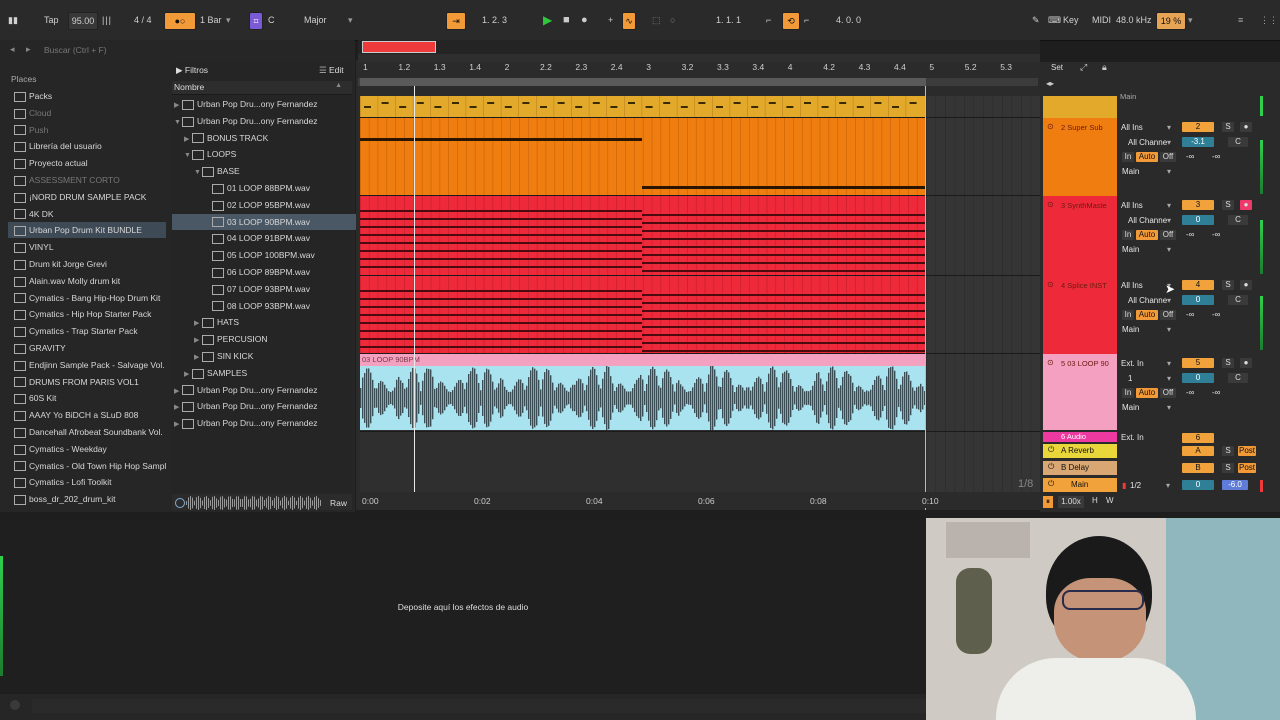 The height and width of the screenshot is (720, 1280). What do you see at coordinates (76, 415) in the screenshot?
I see `place-item: AAAY Yo BiDCH a SLuD 808` at bounding box center [76, 415].